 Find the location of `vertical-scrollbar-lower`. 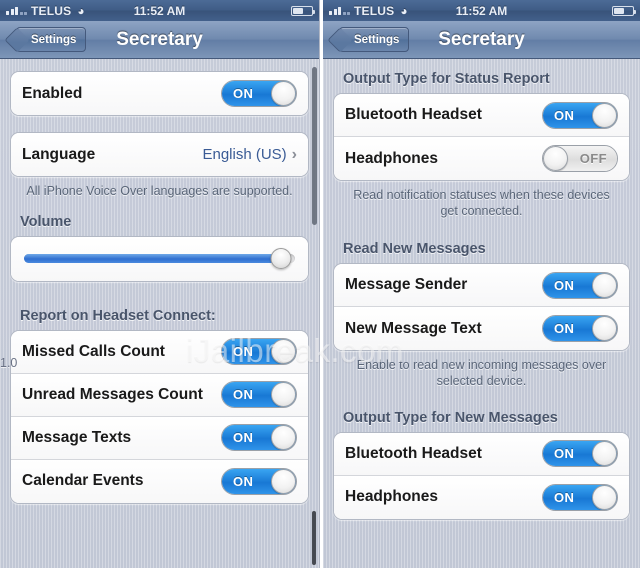

vertical-scrollbar-lower is located at coordinates (314, 538).